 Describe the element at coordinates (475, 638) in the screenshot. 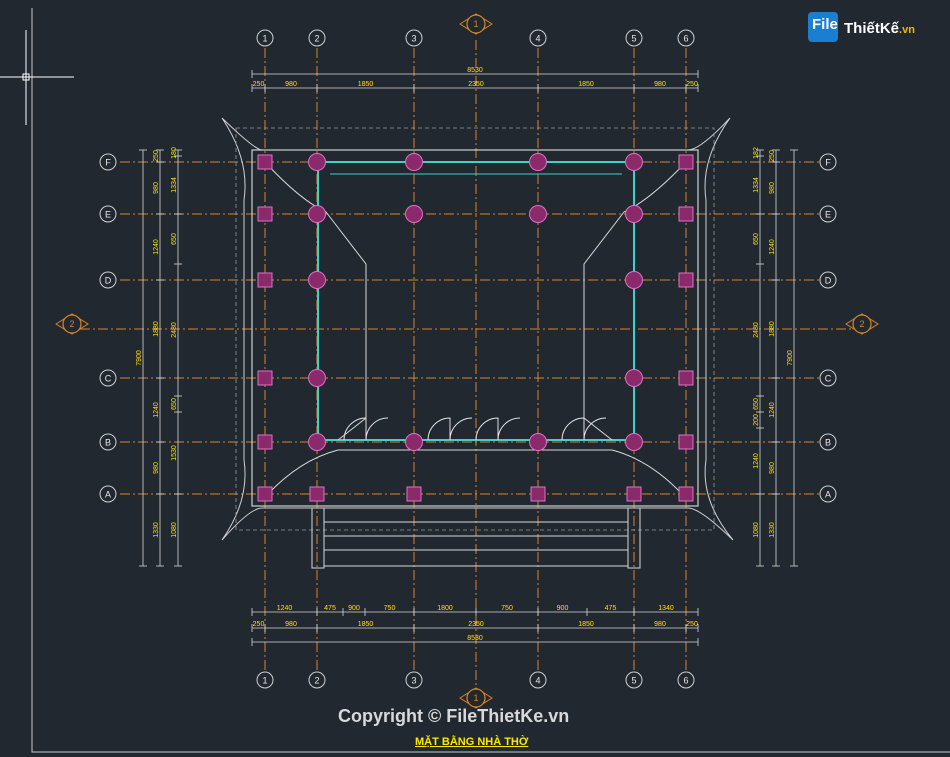

I see `dim-bottom-overall-value: 8530` at that location.